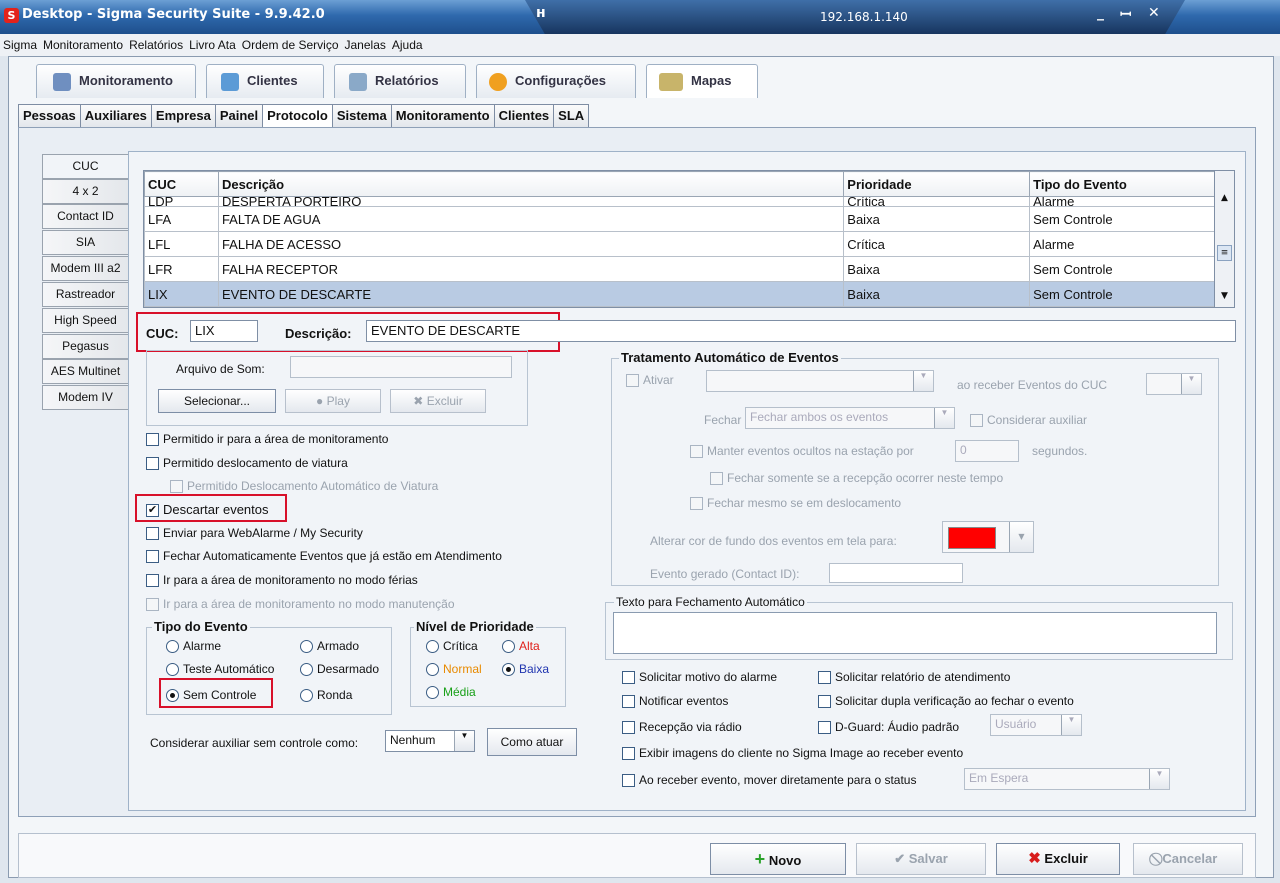 This screenshot has width=1280, height=883. What do you see at coordinates (802, 451) in the screenshot?
I see `manter-ocultos-checkbox: Manter eventos ocultos na estação por` at bounding box center [802, 451].